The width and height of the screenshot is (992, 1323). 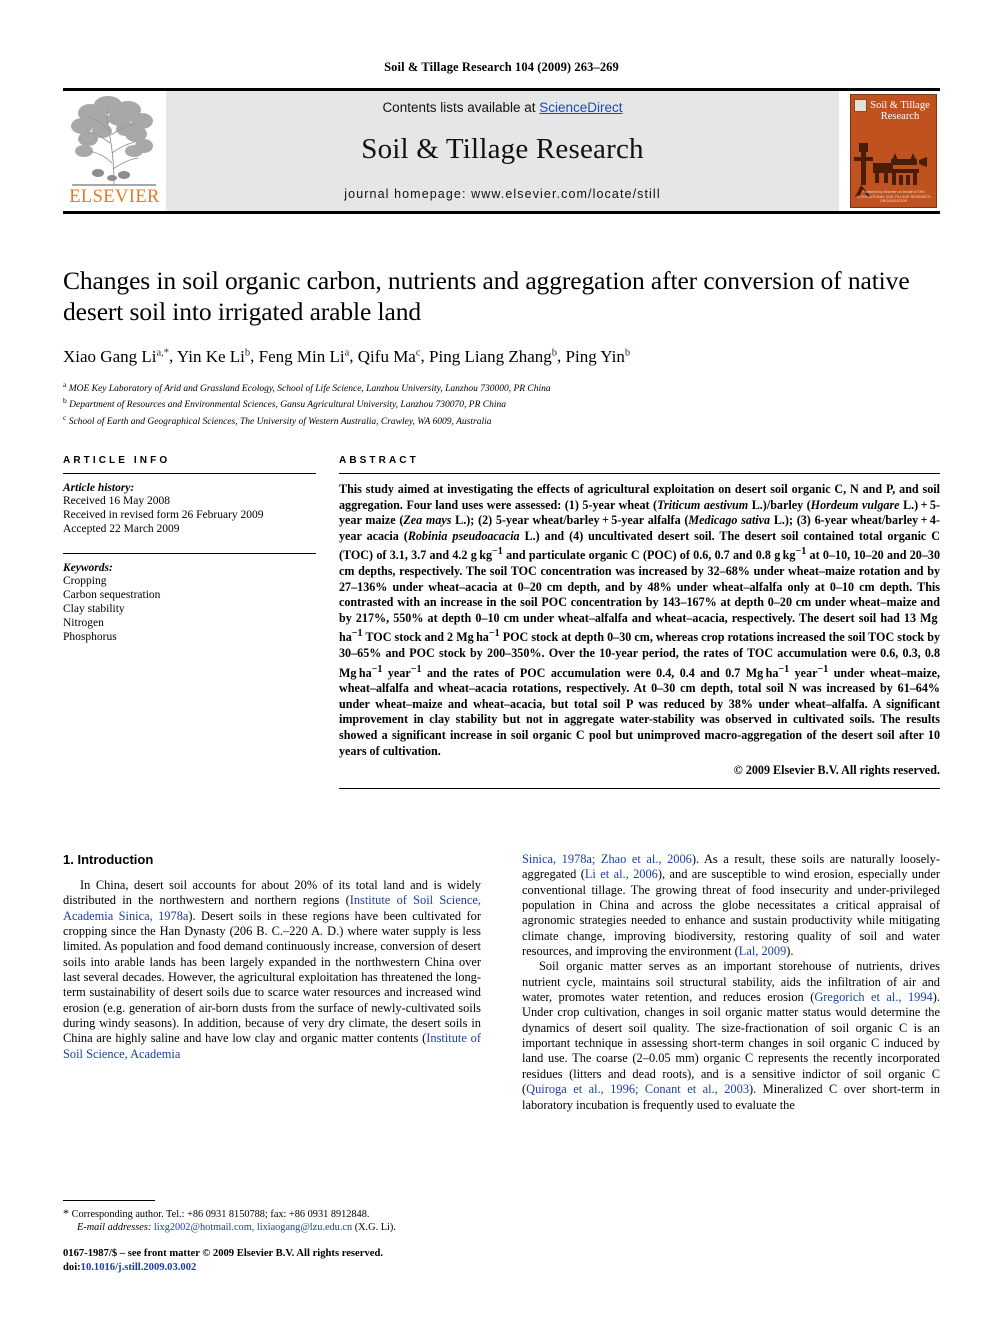 I want to click on affiliation-mark: a, so click(x=65, y=384).